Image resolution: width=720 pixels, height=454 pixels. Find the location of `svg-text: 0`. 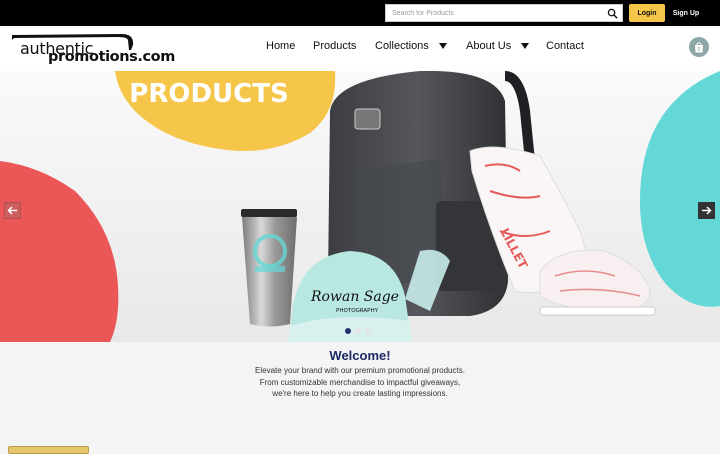

svg-text: 0 is located at coordinates (698, 50).